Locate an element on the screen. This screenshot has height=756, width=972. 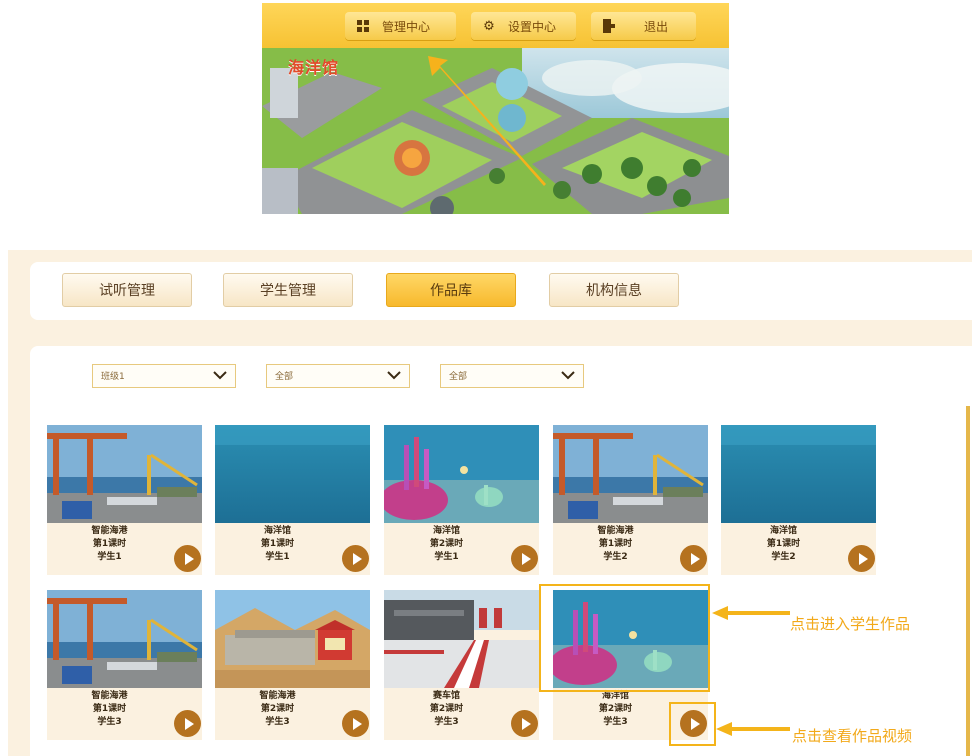
annotation-view-video: 点击查看作品视频 is located at coordinates (852, 736).